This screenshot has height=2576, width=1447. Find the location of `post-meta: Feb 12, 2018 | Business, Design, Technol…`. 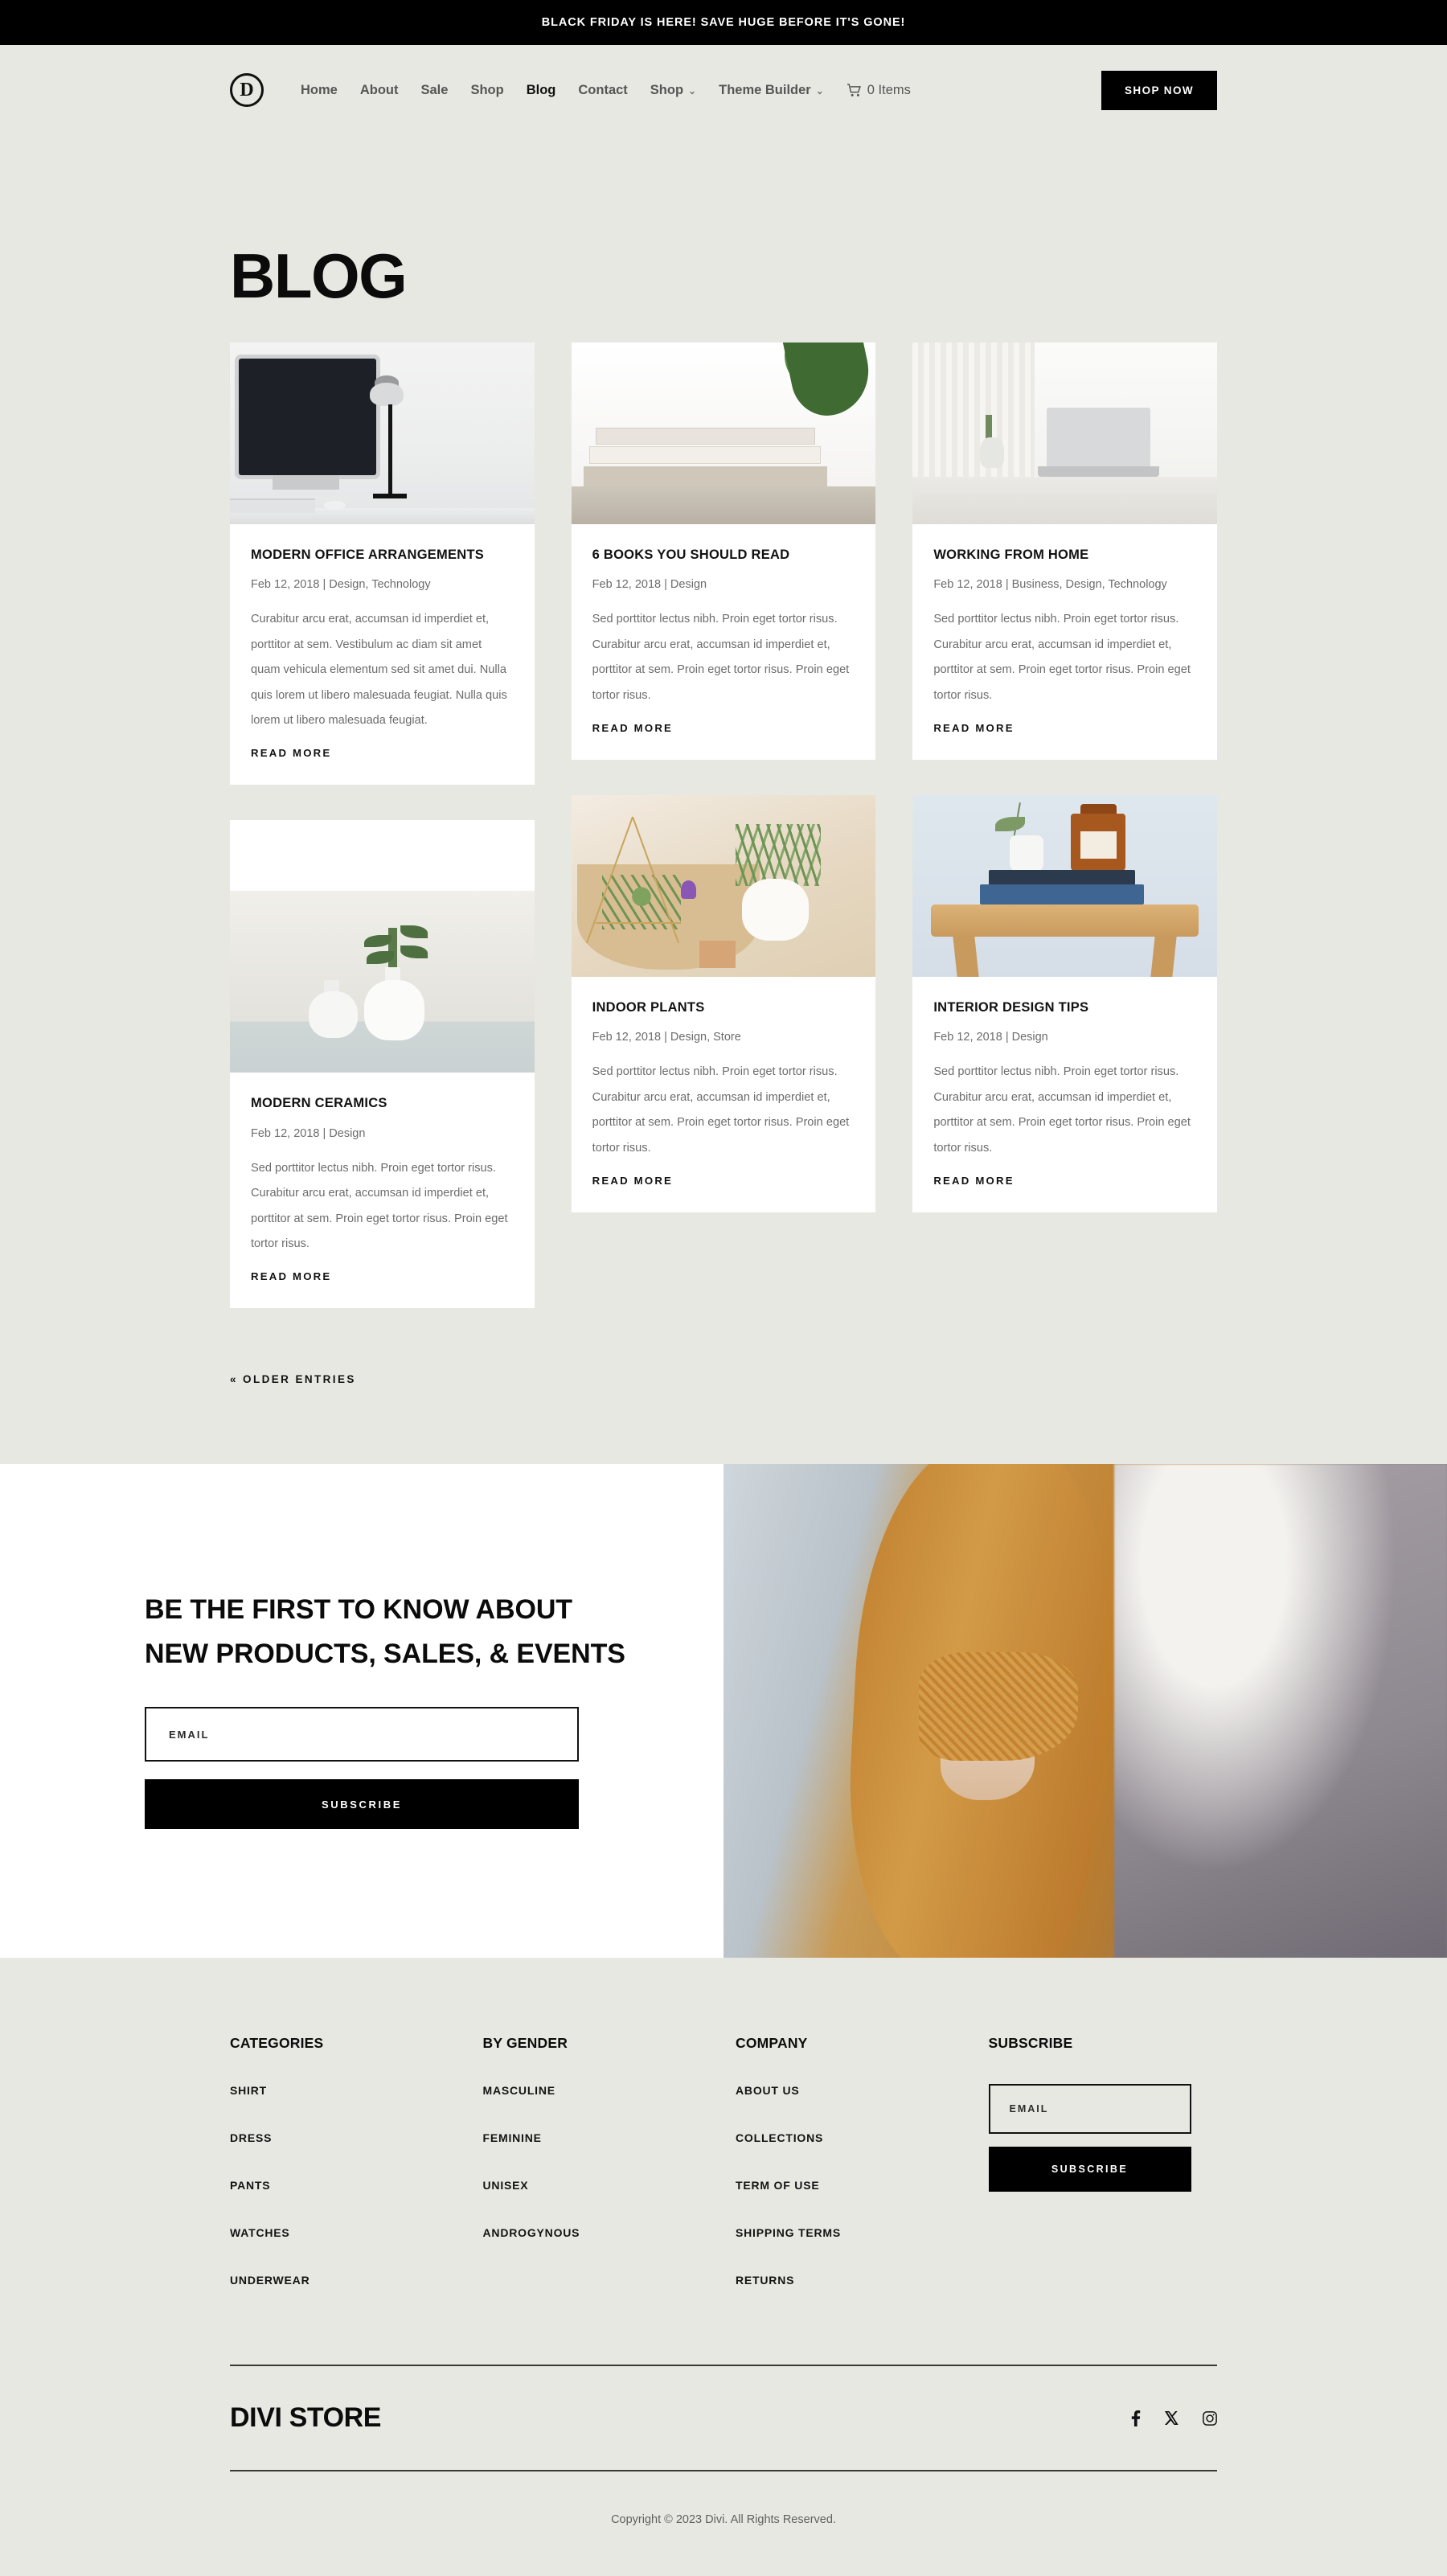

post-meta: Feb 12, 2018 | Business, Design, Technol… is located at coordinates (1050, 585).